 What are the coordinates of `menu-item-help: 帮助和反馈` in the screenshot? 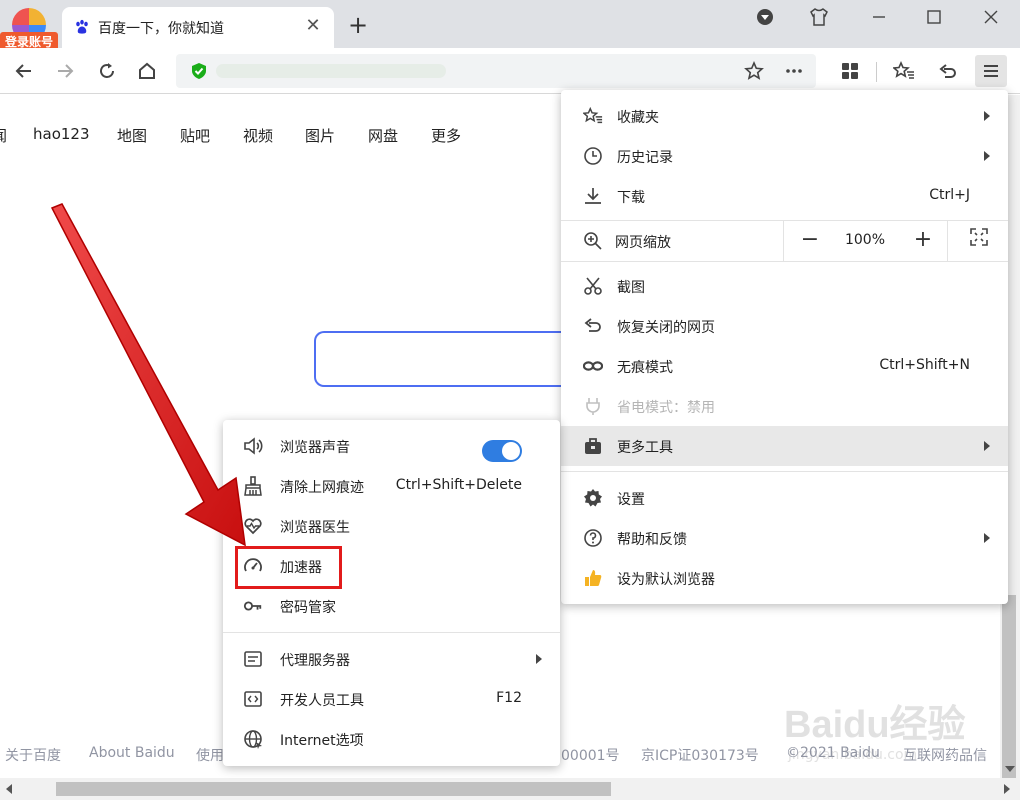 It's located at (784, 538).